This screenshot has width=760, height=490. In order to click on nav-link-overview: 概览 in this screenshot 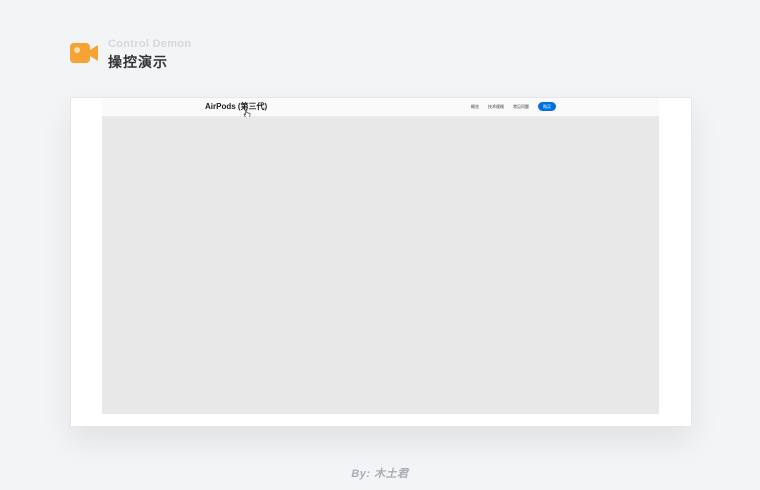, I will do `click(475, 107)`.